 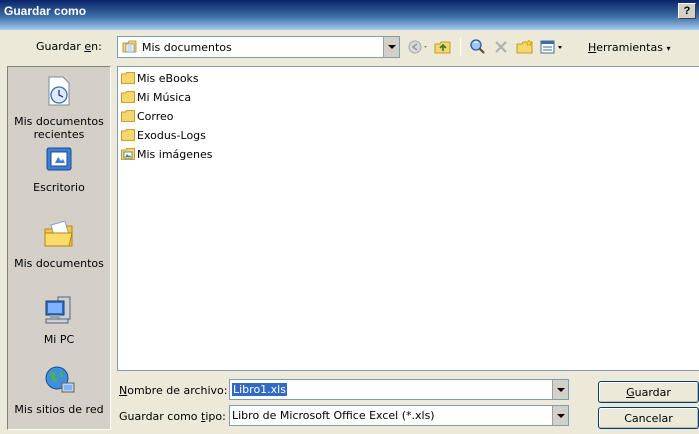 I want to click on list-item: Mis imágenes, so click(x=167, y=154).